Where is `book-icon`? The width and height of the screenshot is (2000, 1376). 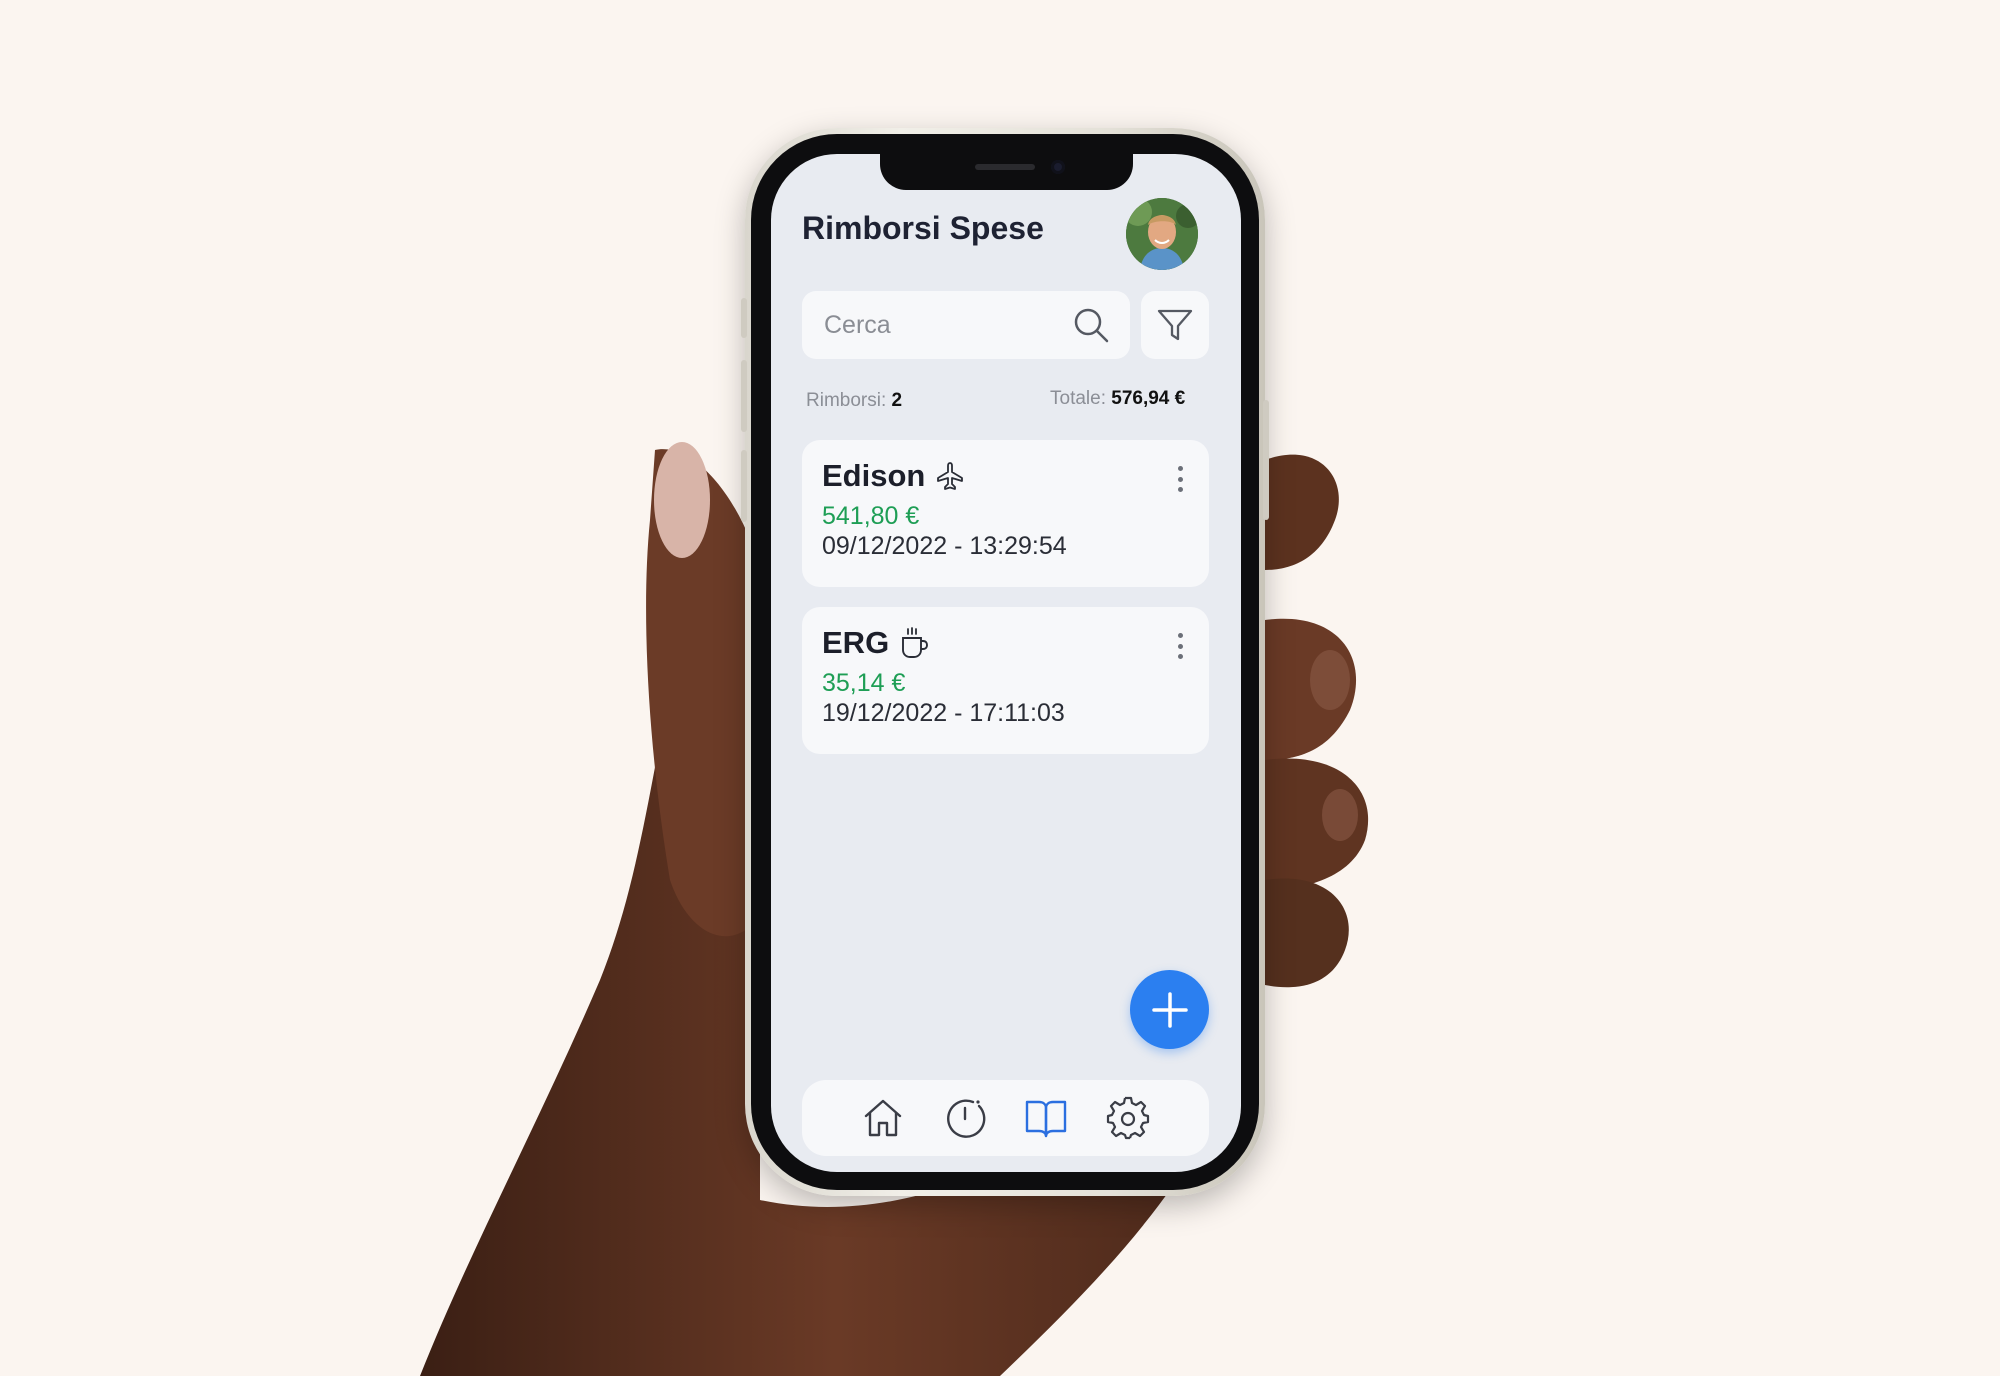 book-icon is located at coordinates (1046, 1119).